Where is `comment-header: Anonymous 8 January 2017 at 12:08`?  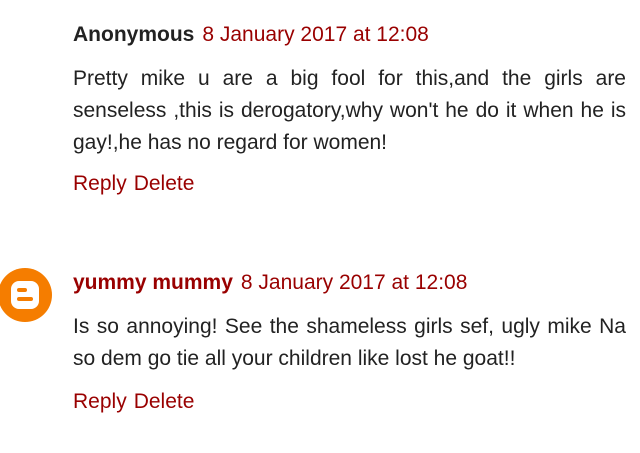 comment-header: Anonymous 8 January 2017 at 12:08 is located at coordinates (251, 35).